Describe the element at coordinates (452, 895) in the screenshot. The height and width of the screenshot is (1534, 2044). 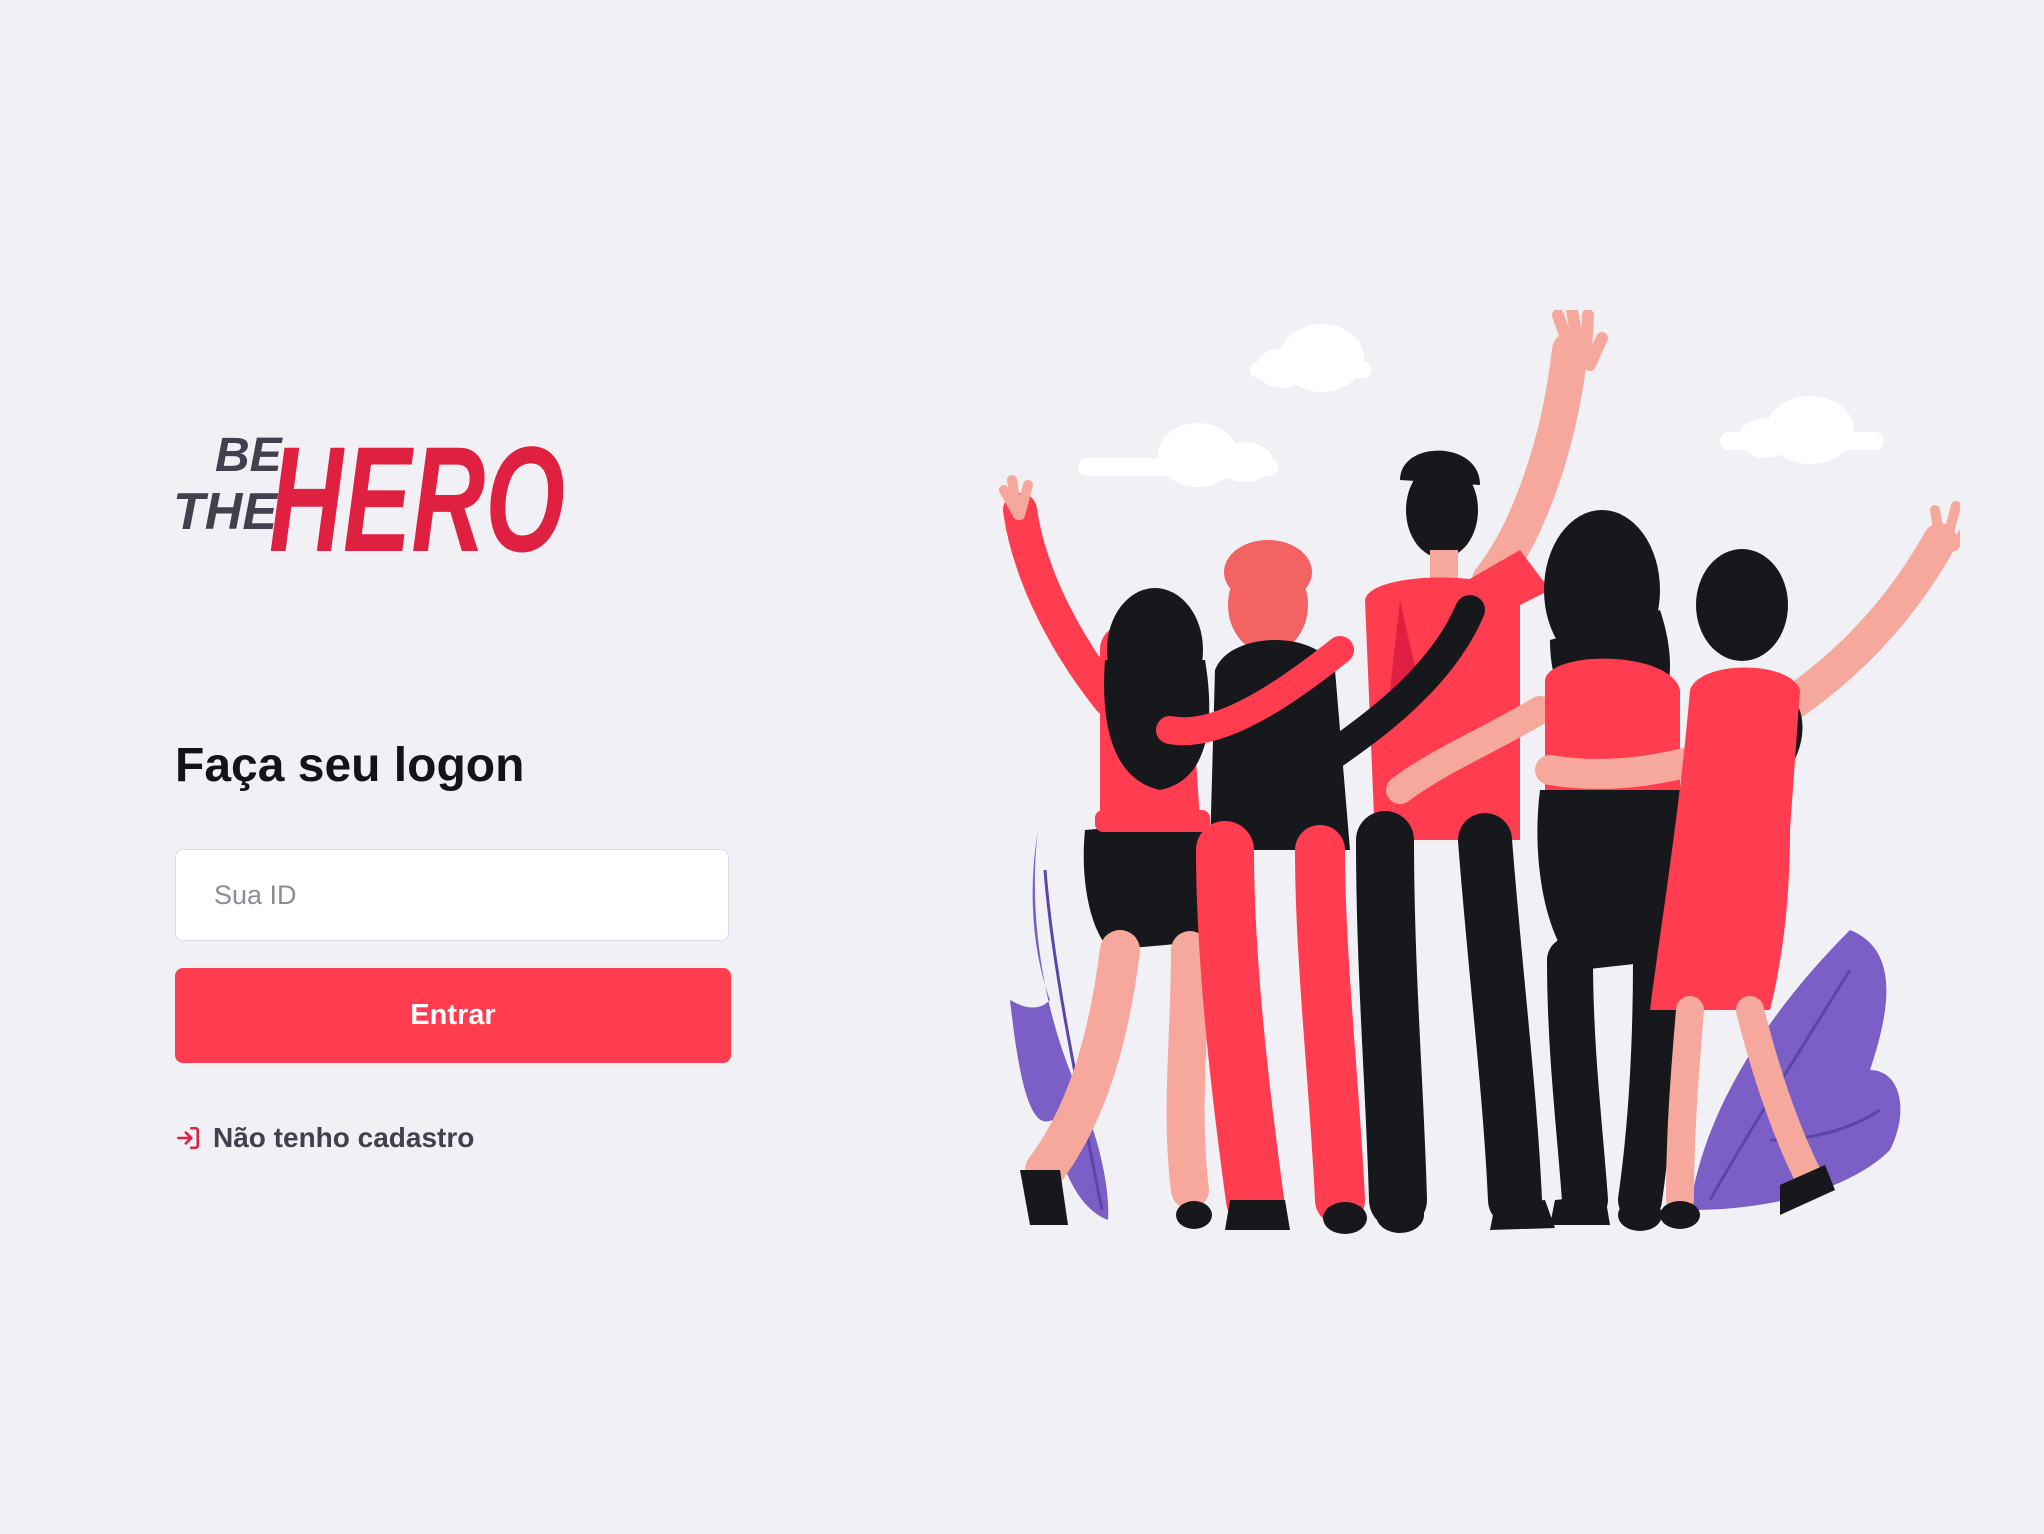
I see `id-input` at that location.